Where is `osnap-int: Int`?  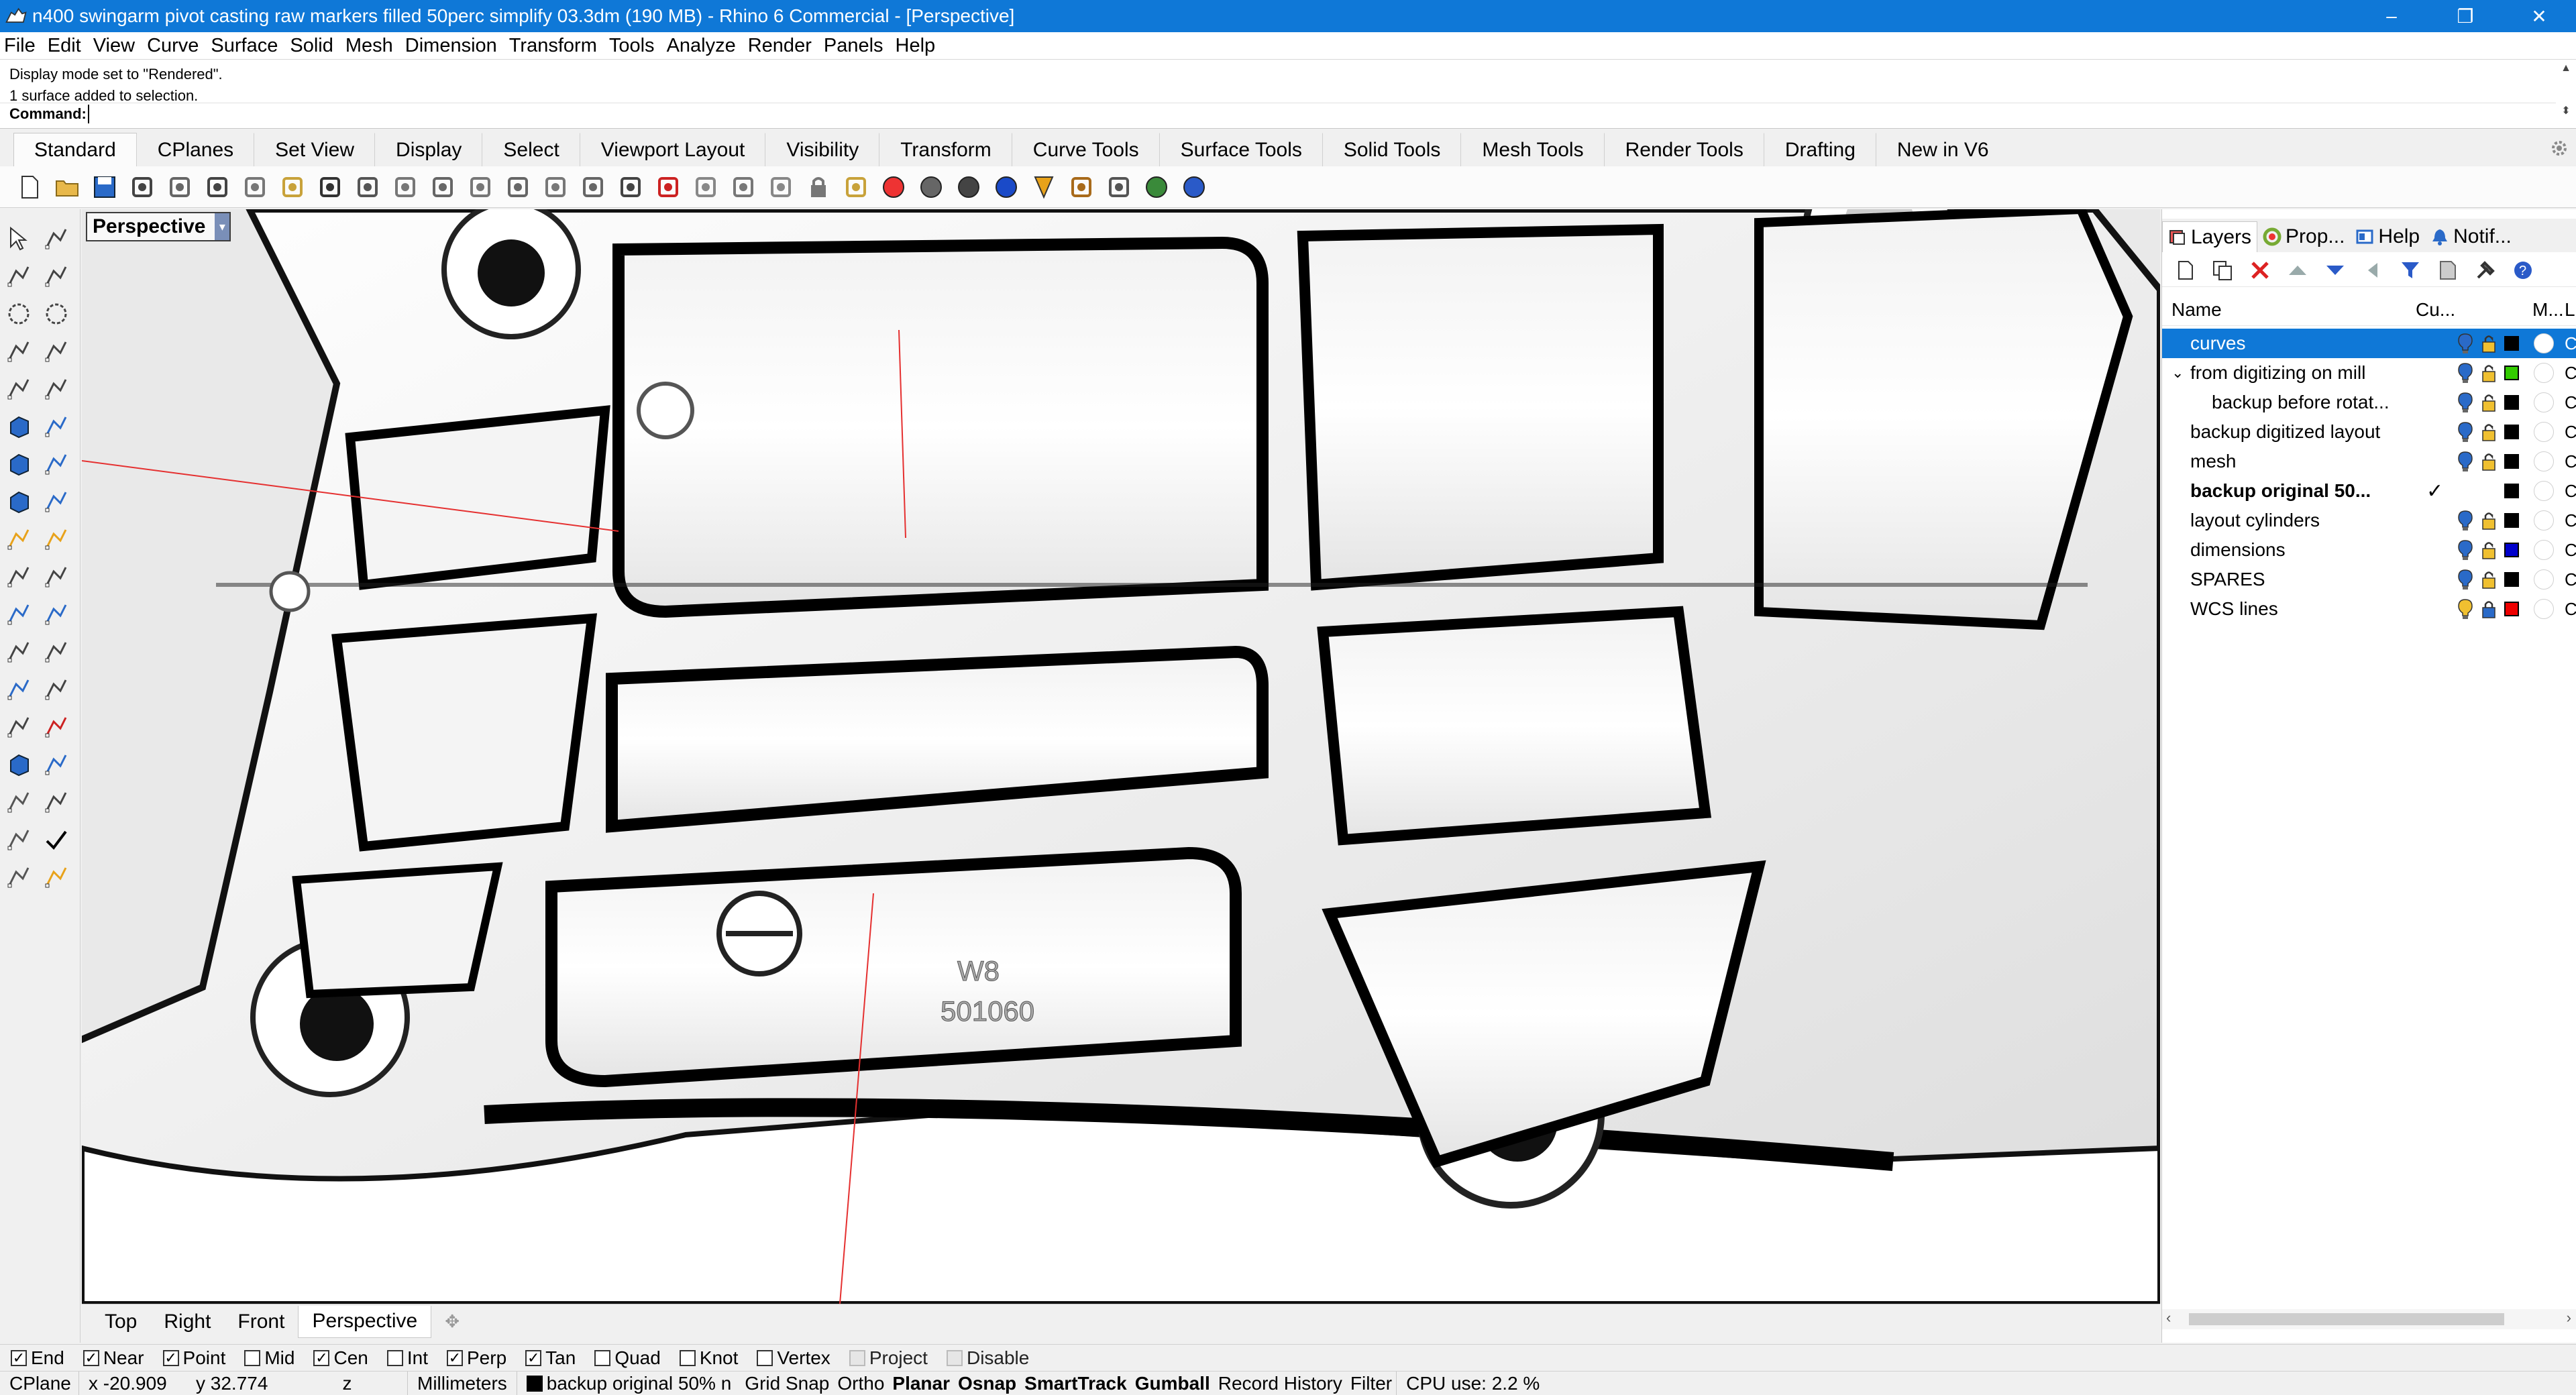 osnap-int: Int is located at coordinates (407, 1358).